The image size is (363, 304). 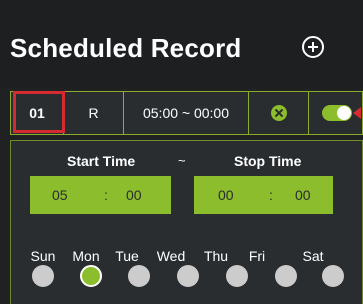 I want to click on day-toggle-sat, so click(x=333, y=276).